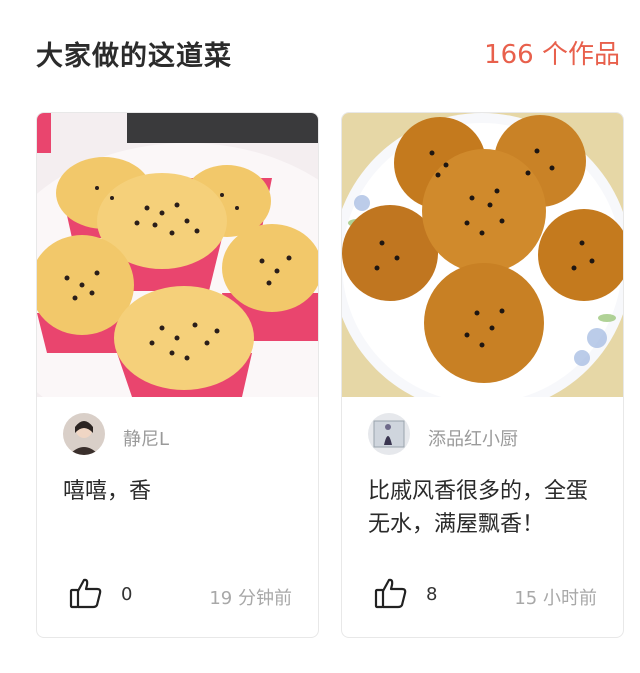 The height and width of the screenshot is (673, 640). I want to click on work-description: 比戚风香很多的，全蛋无水，满屋飘香！, so click(478, 508).